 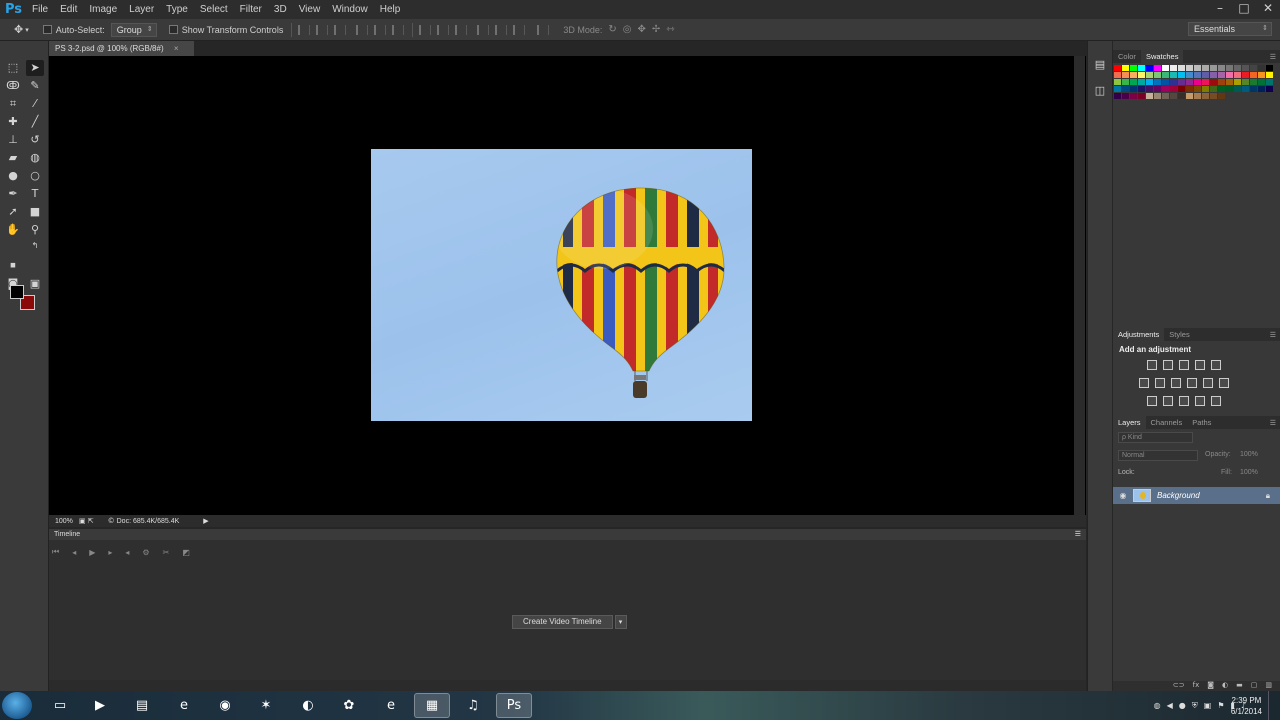 I want to click on rectangle-tool-icon: ■, so click(x=35, y=212).